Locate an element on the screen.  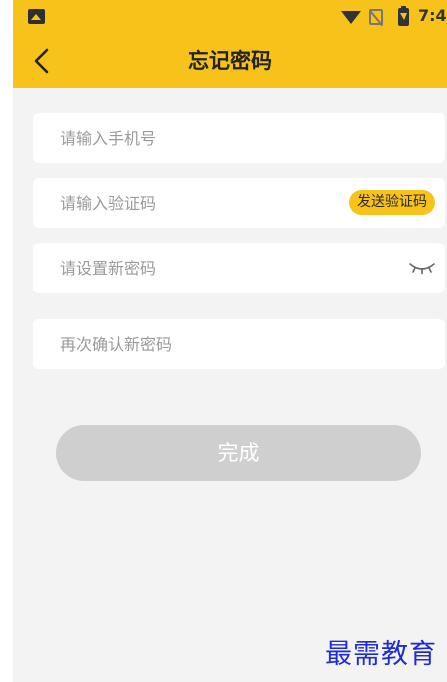
status-bar: 7:44 is located at coordinates (230, 17).